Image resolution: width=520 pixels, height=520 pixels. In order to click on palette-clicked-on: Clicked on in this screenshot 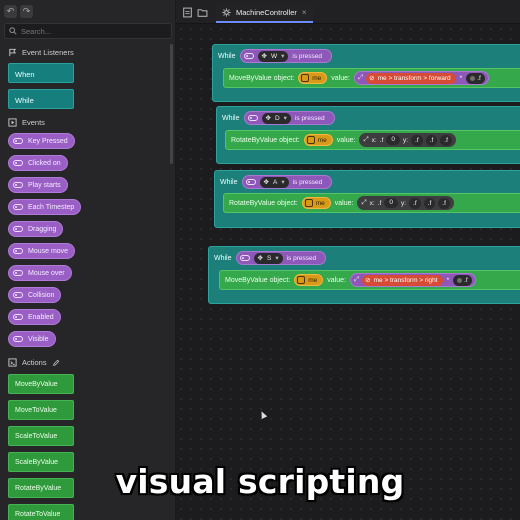, I will do `click(38, 163)`.